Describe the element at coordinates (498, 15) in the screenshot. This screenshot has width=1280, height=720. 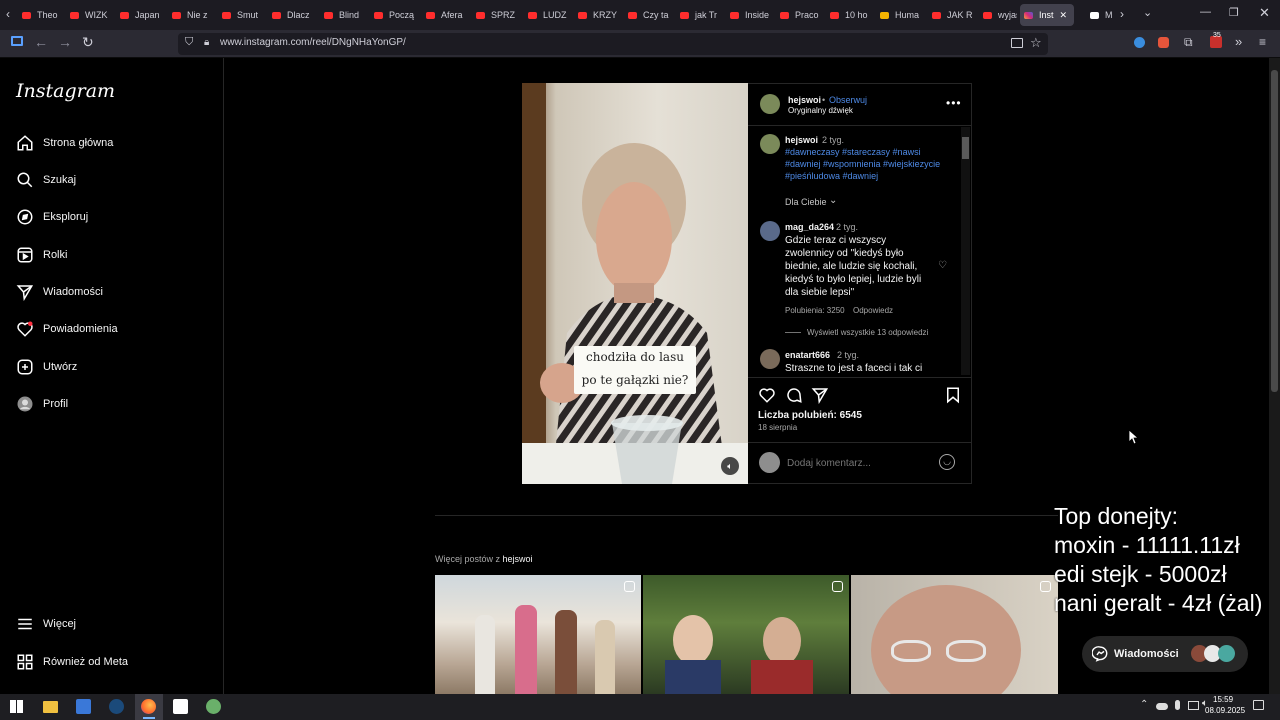
I see `browser-tab: SPRZ` at that location.